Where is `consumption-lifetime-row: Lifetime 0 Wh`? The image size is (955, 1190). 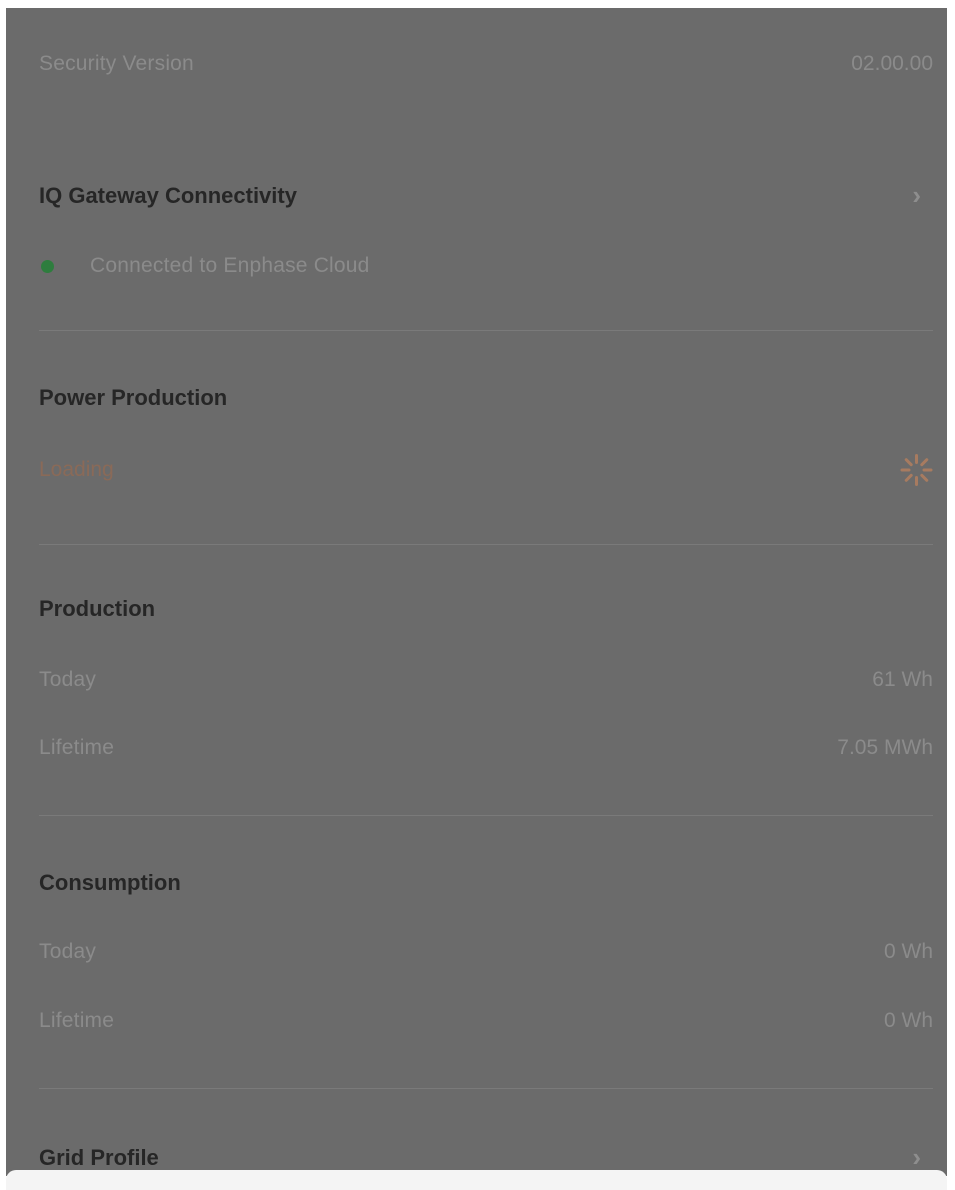 consumption-lifetime-row: Lifetime 0 Wh is located at coordinates (486, 1021).